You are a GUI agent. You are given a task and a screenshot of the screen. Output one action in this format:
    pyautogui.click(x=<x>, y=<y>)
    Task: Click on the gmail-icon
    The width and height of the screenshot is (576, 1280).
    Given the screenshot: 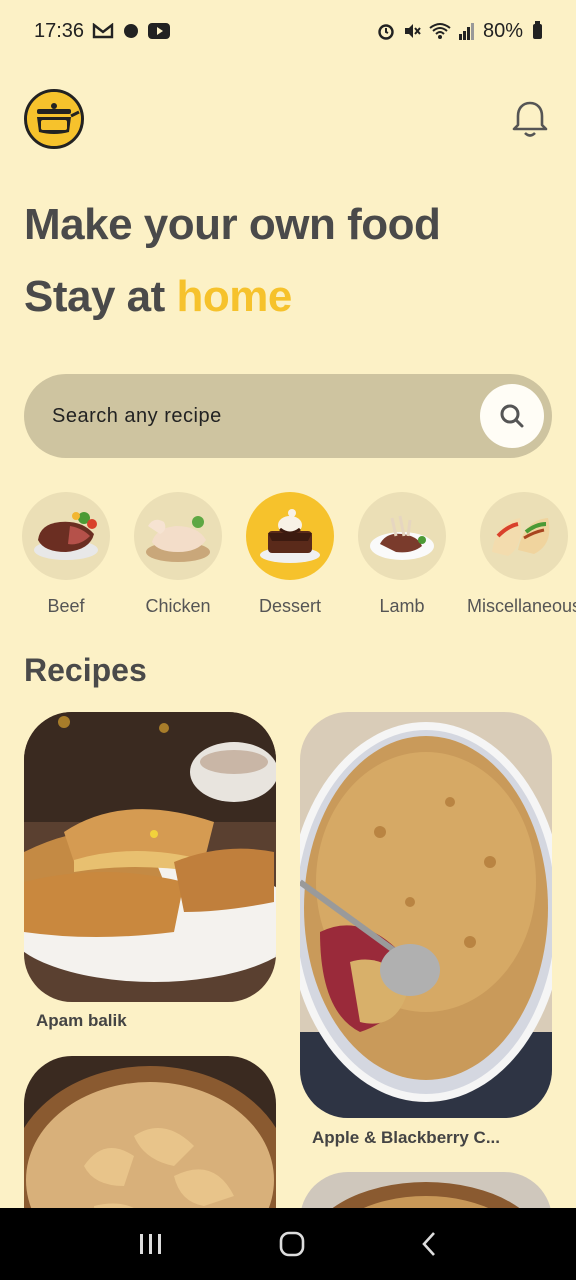 What is the action you would take?
    pyautogui.click(x=103, y=31)
    